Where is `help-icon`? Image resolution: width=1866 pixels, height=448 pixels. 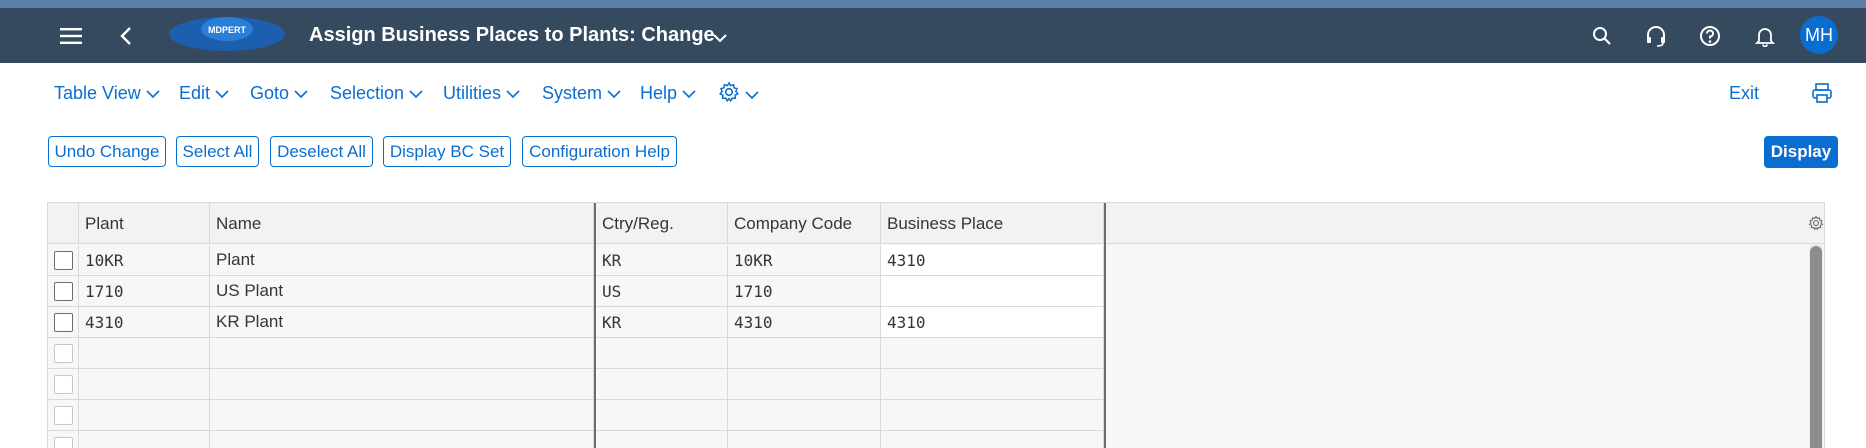
help-icon is located at coordinates (1710, 36).